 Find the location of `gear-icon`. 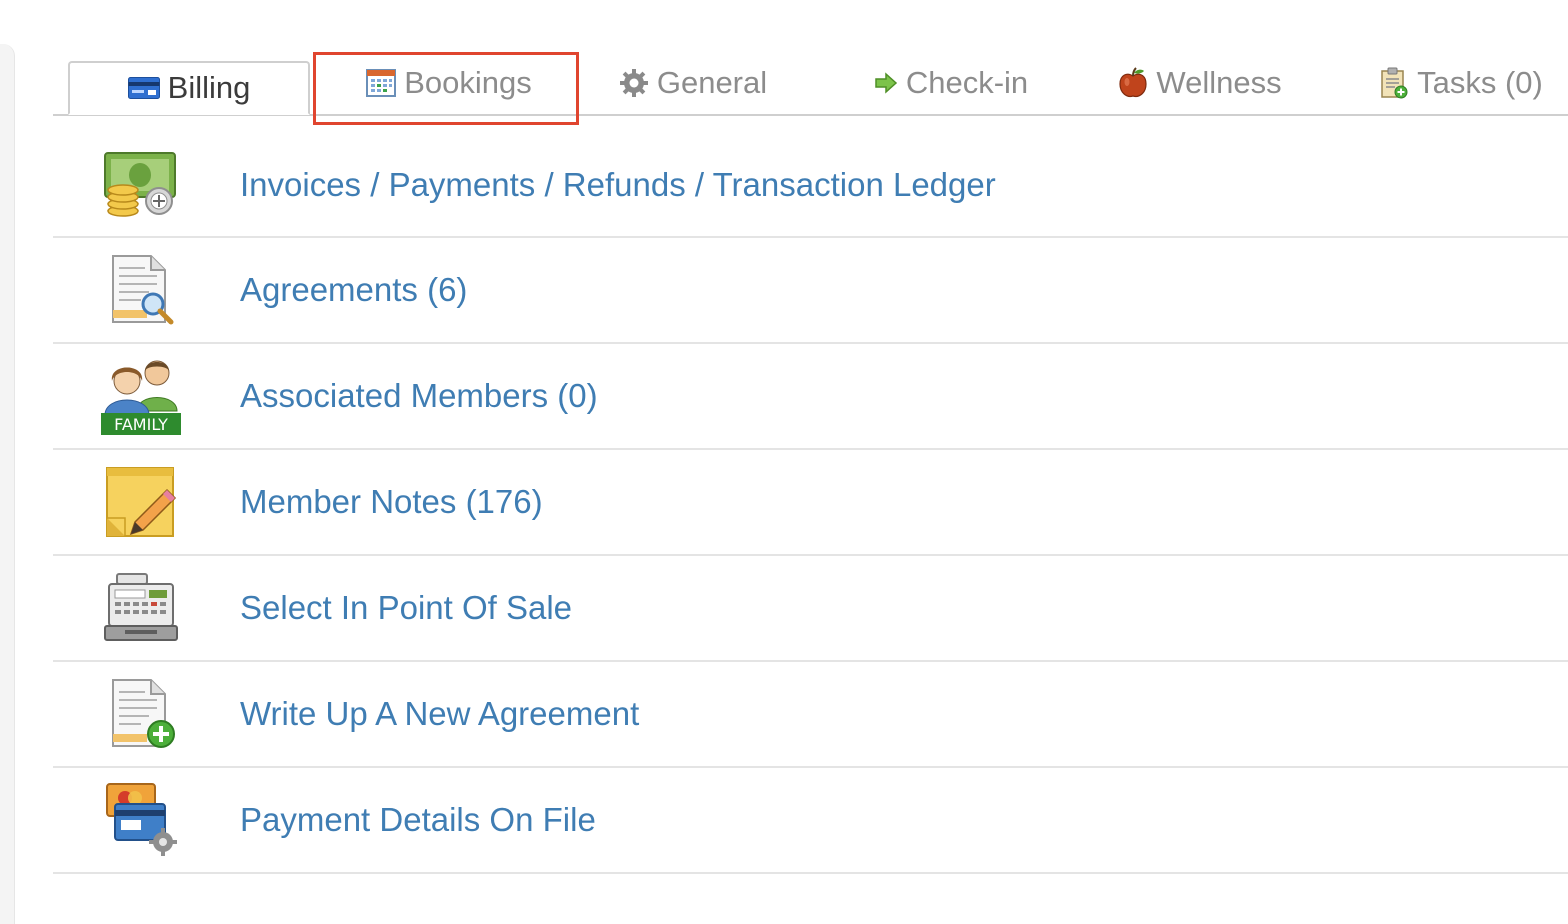

gear-icon is located at coordinates (634, 83).